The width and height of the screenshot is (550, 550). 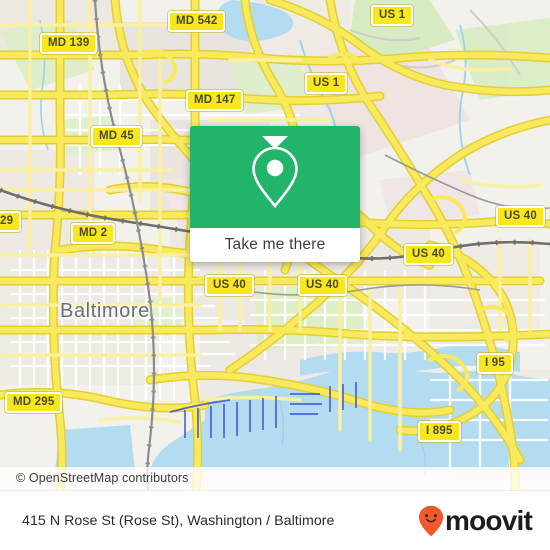 I want to click on road-shield: MD 45, so click(x=116, y=136).